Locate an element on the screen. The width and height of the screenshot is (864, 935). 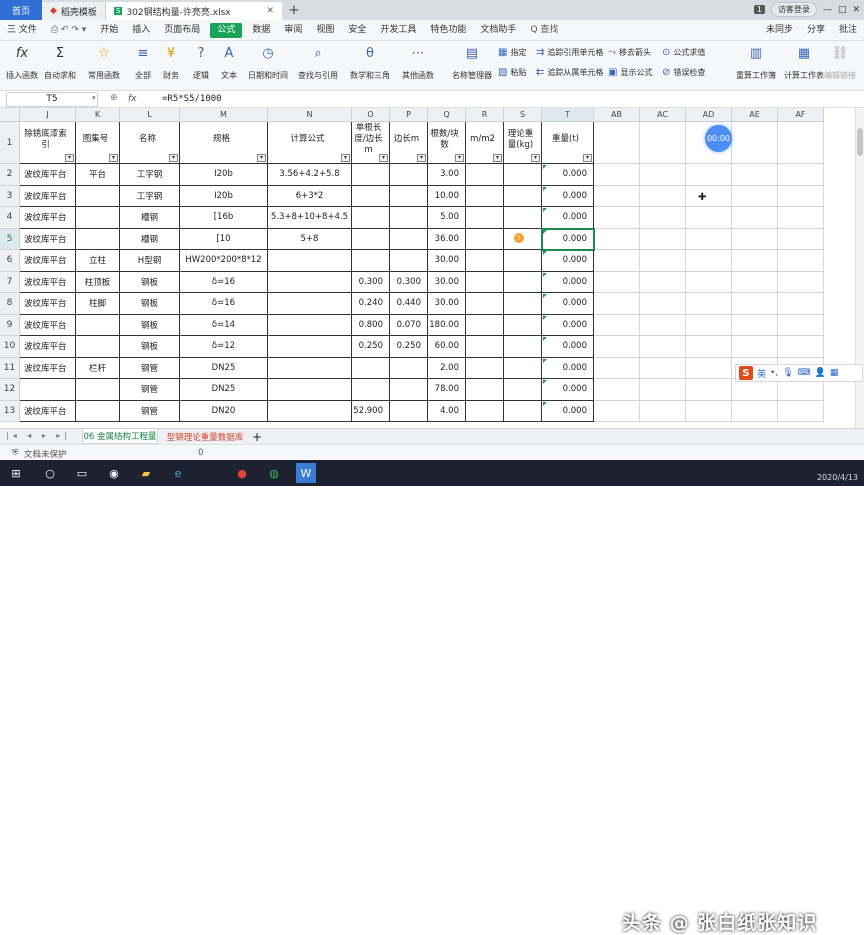
cell-ab5 is located at coordinates (617, 239).